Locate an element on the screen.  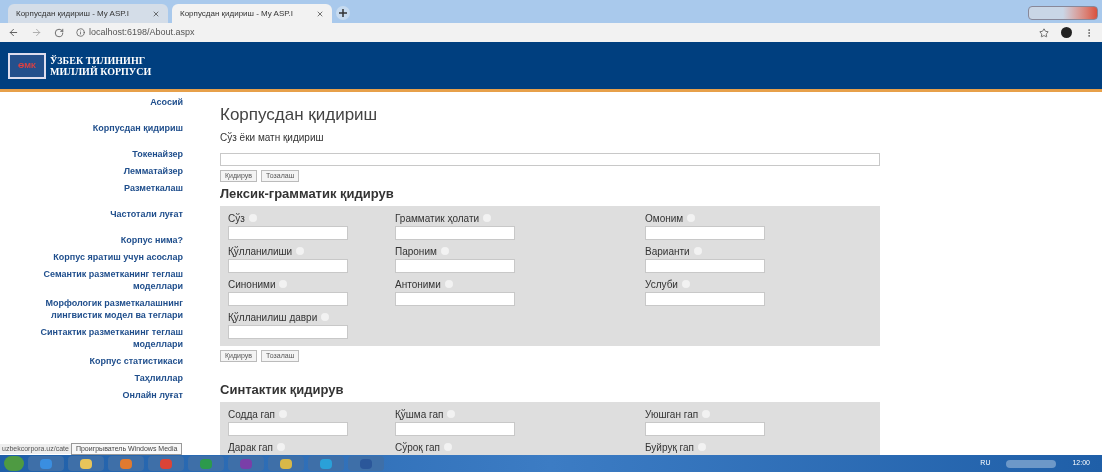
field-label: Сўз is located at coordinates (236, 218).